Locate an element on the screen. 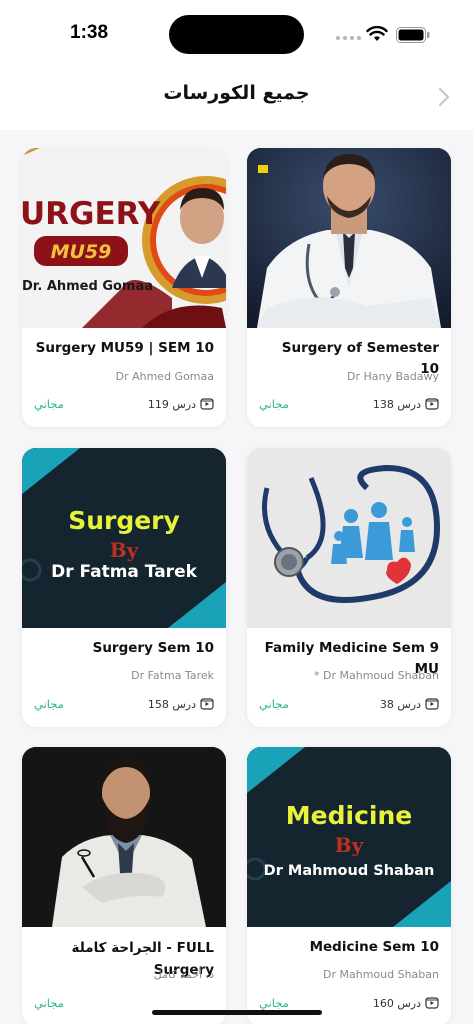 The image size is (473, 1024). lessons-count: 158 درس is located at coordinates (181, 704).